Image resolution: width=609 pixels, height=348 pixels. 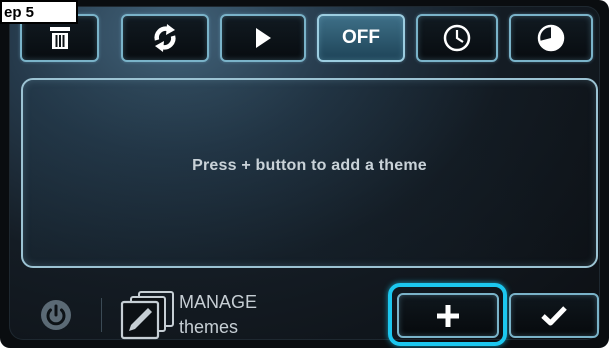 I want to click on pie-timer-icon, so click(x=551, y=38).